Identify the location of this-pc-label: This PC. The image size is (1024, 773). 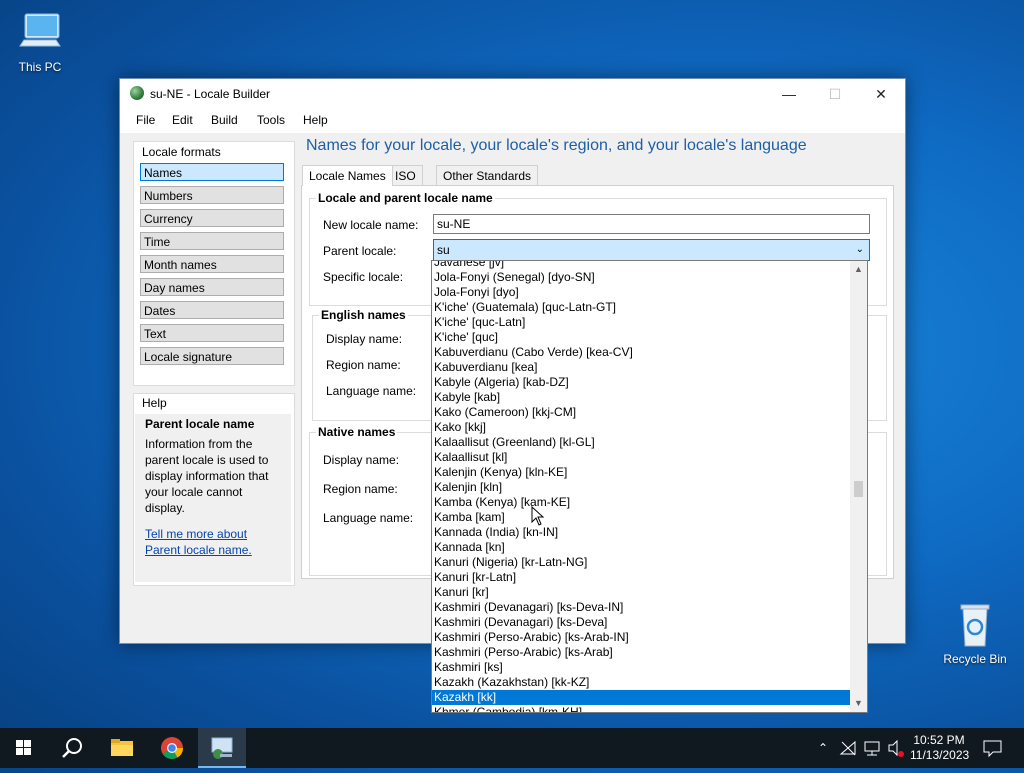
(40, 67).